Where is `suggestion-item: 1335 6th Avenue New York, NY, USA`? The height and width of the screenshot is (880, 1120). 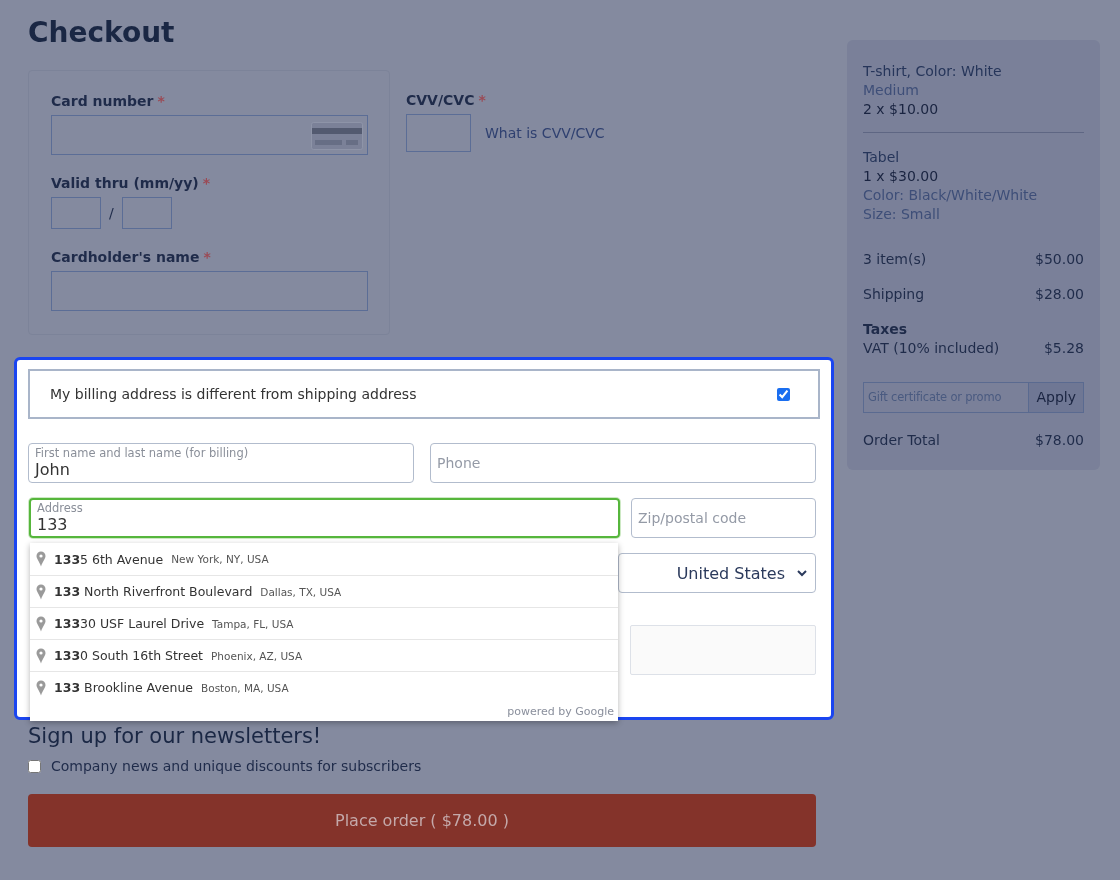
suggestion-item: 1335 6th Avenue New York, NY, USA is located at coordinates (324, 559).